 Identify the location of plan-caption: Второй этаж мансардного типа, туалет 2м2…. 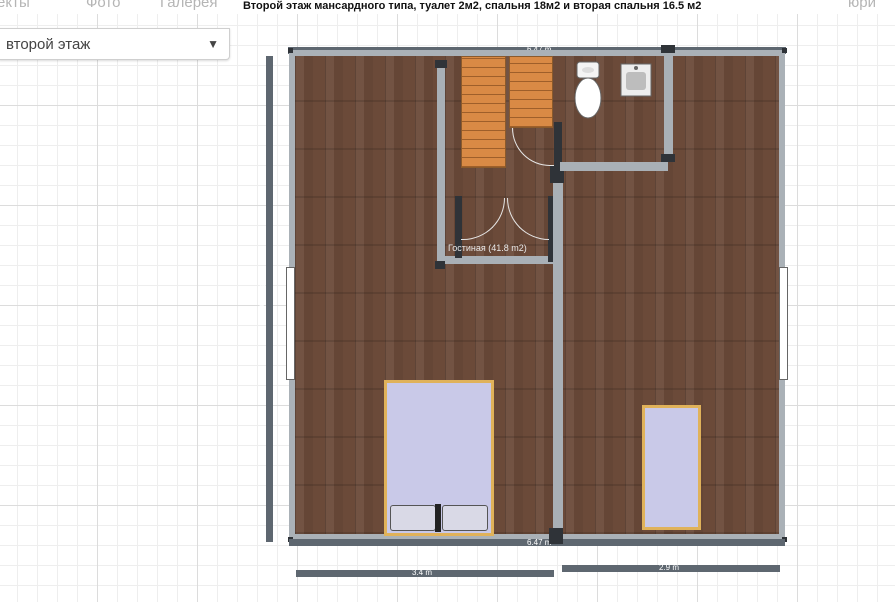
(474, 6).